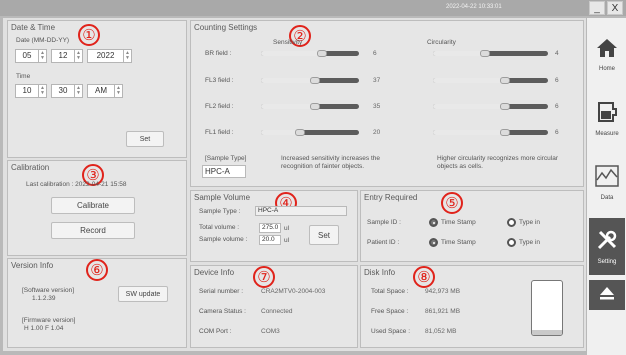 The width and height of the screenshot is (626, 355). I want to click on sensitivity-header: Sensitivity, so click(288, 42).